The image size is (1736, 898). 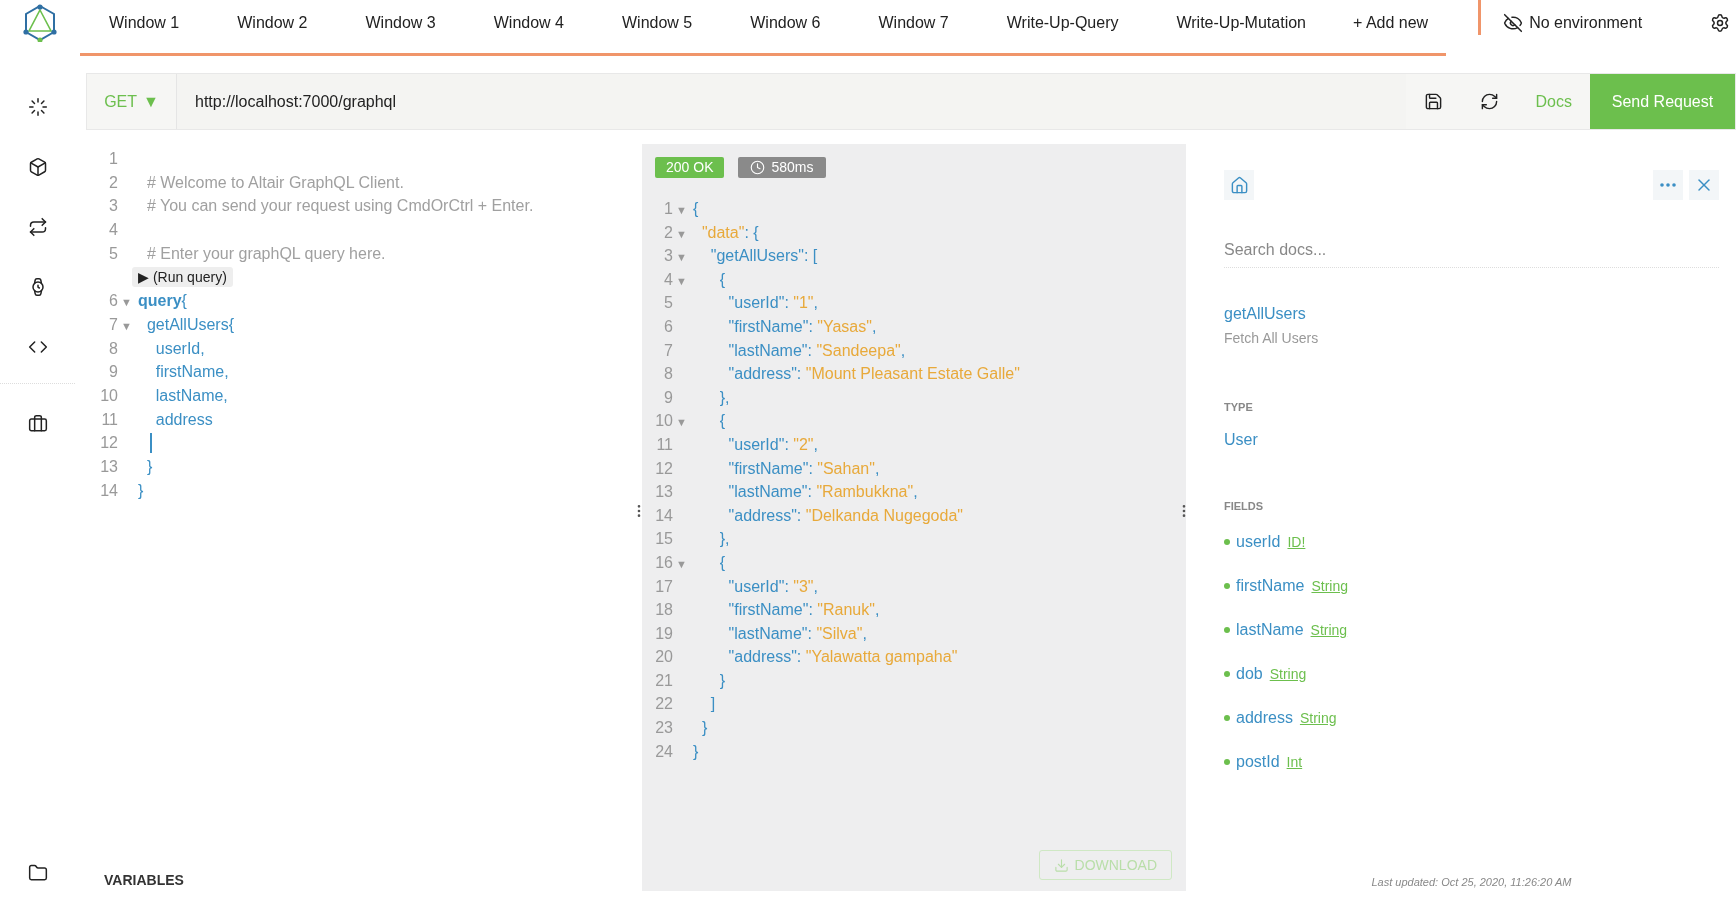 I want to click on environment-button: No environment, so click(x=1573, y=23).